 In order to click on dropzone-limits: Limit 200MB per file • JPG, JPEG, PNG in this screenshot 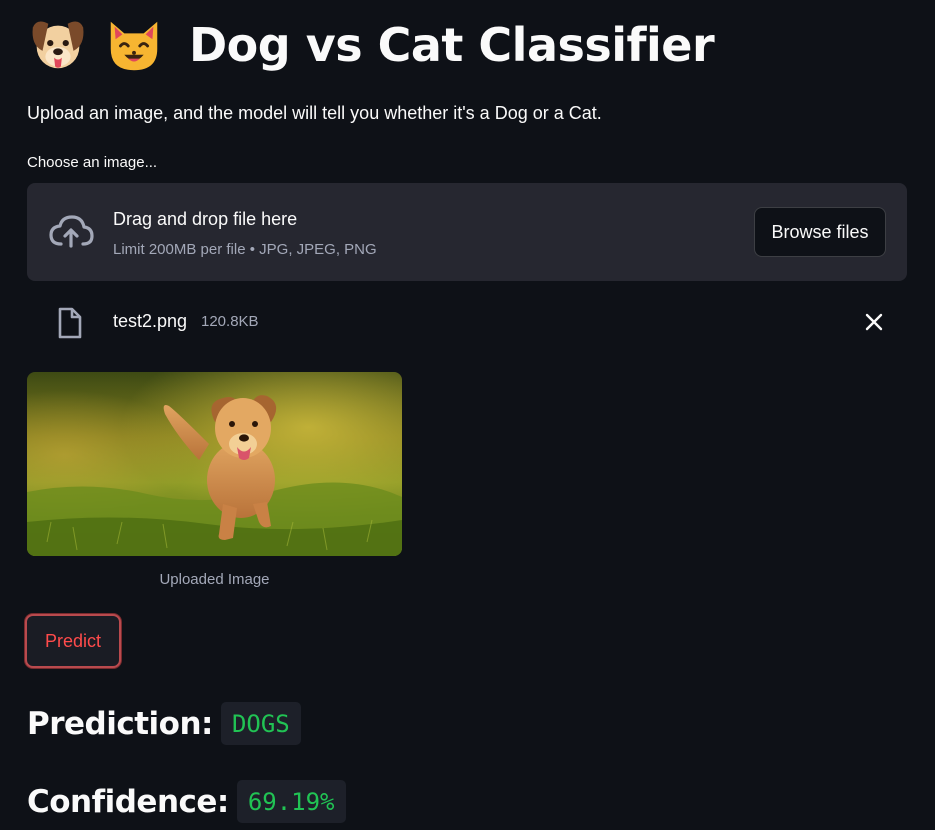, I will do `click(245, 249)`.